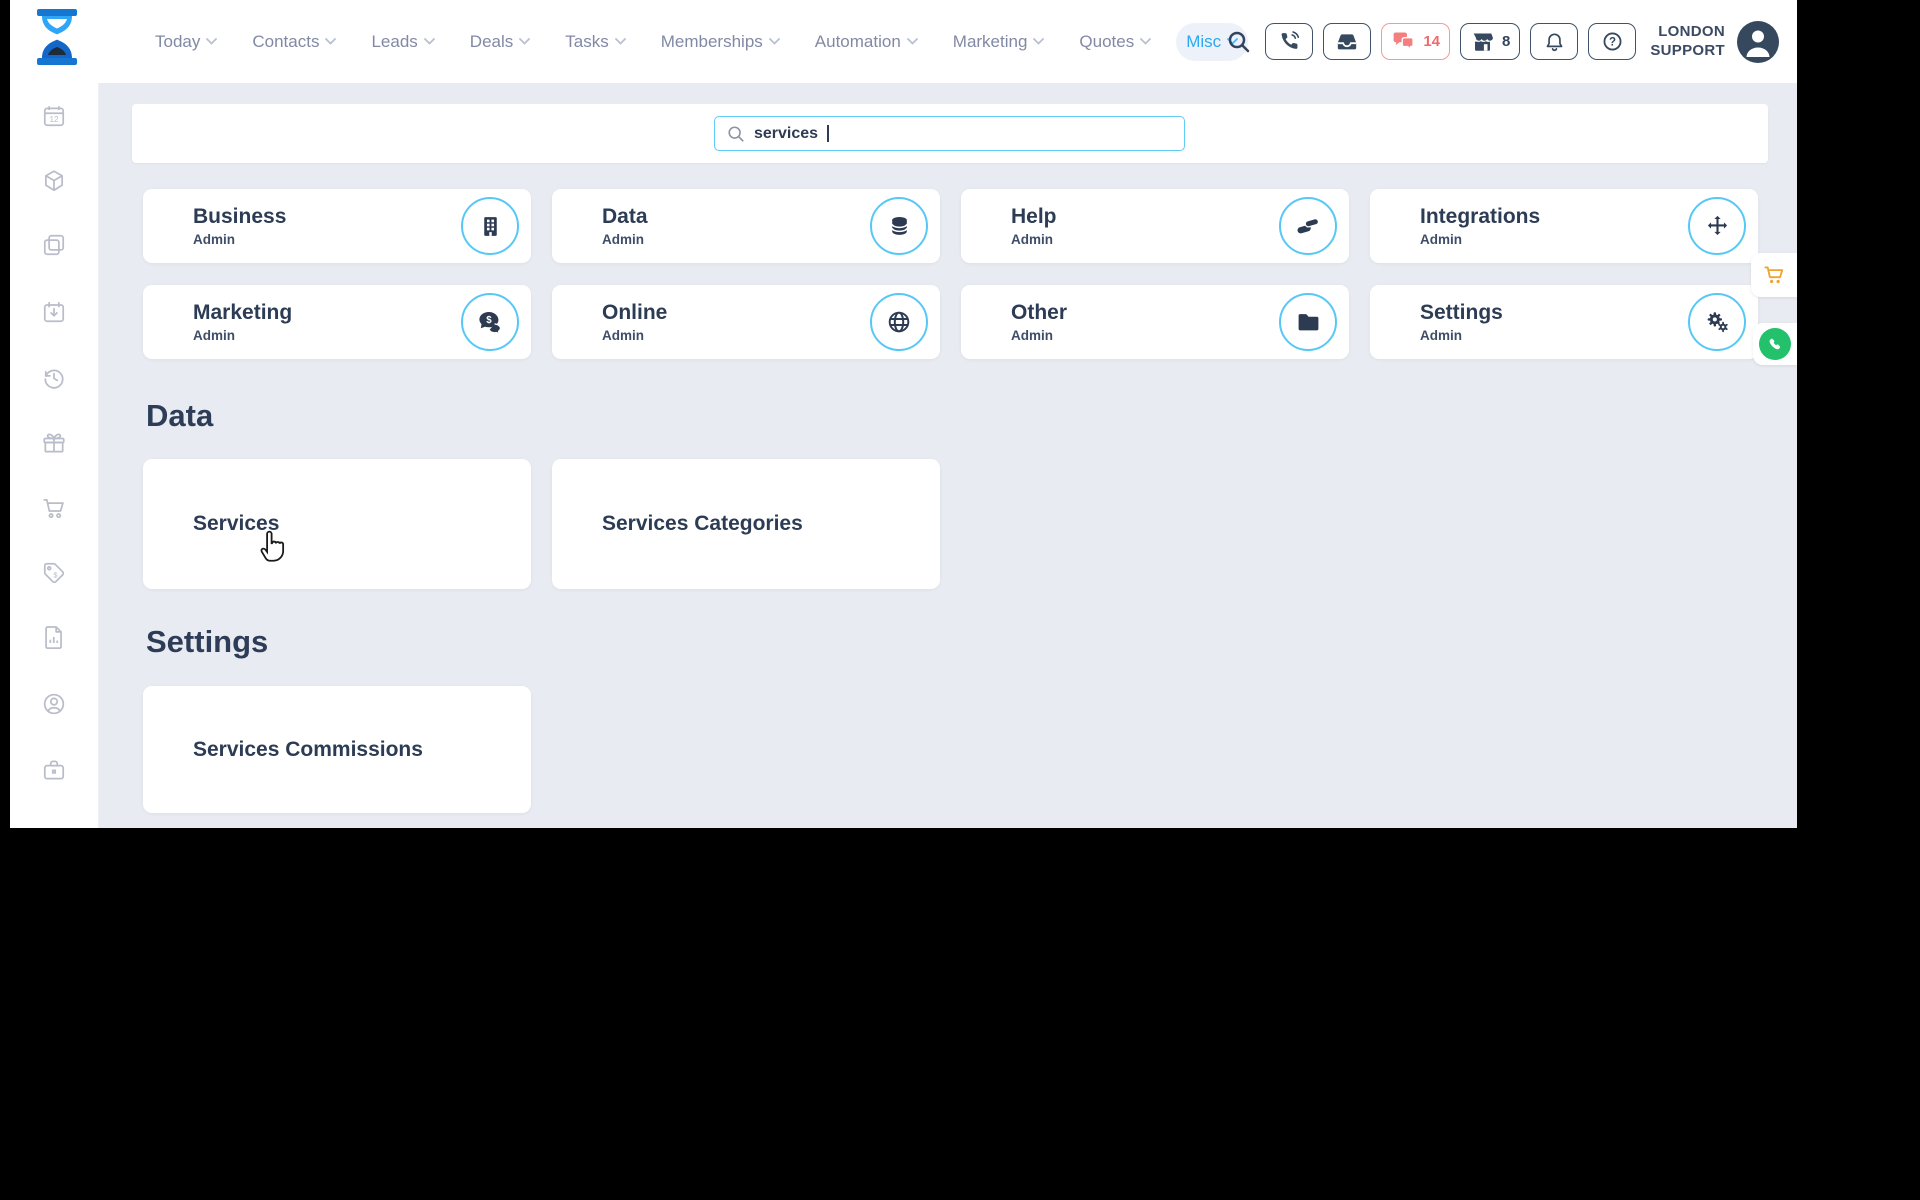 This screenshot has height=1200, width=1920. What do you see at coordinates (57, 37) in the screenshot?
I see `hourglass-logo-icon` at bounding box center [57, 37].